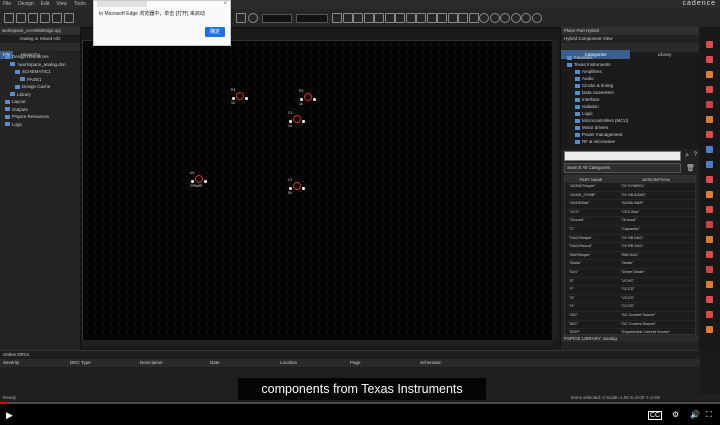  Describe the element at coordinates (630, 213) in the screenshot. I see `table-row: "VCC" "VCC Bus"` at that location.